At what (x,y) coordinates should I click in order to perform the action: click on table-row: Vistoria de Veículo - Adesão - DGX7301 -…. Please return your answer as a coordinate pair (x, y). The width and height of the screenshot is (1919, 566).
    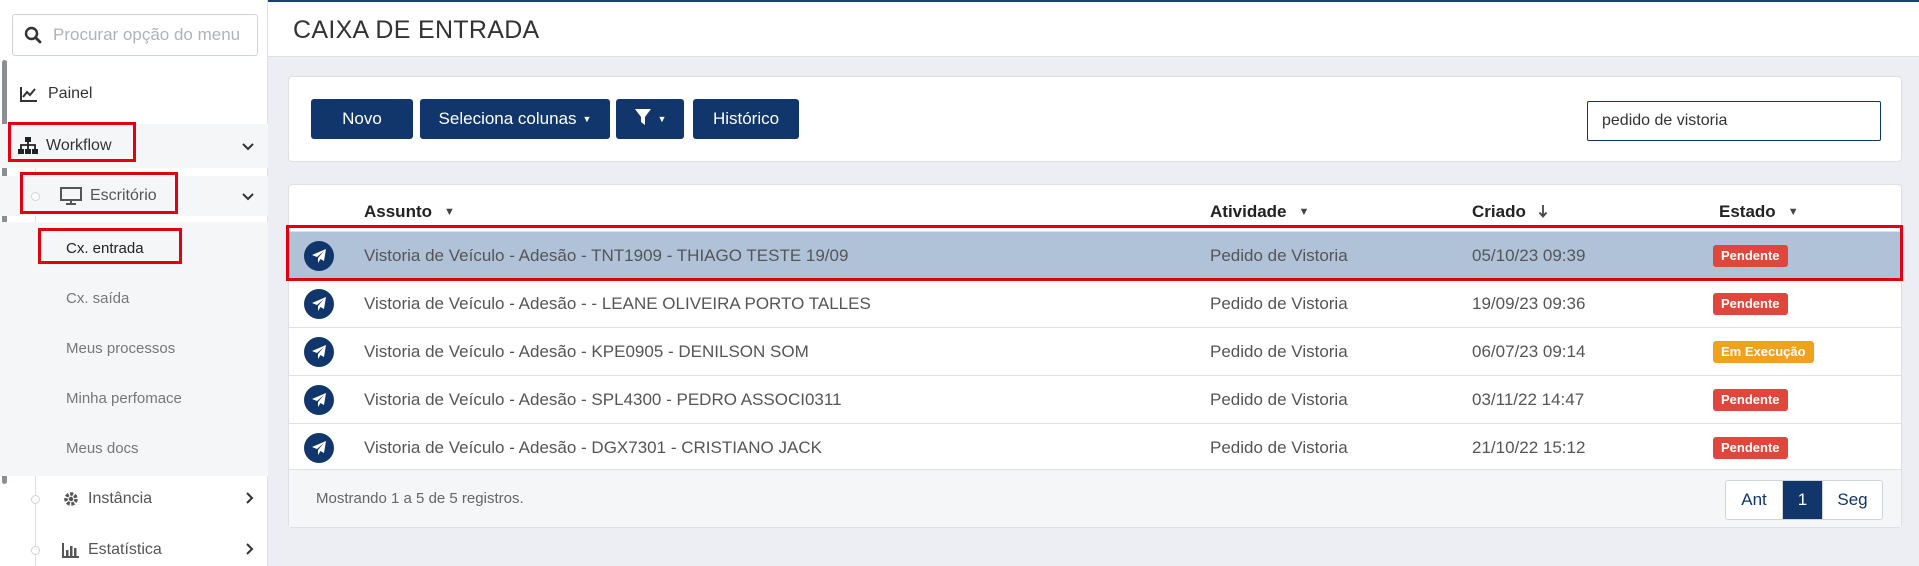
    Looking at the image, I should click on (1095, 447).